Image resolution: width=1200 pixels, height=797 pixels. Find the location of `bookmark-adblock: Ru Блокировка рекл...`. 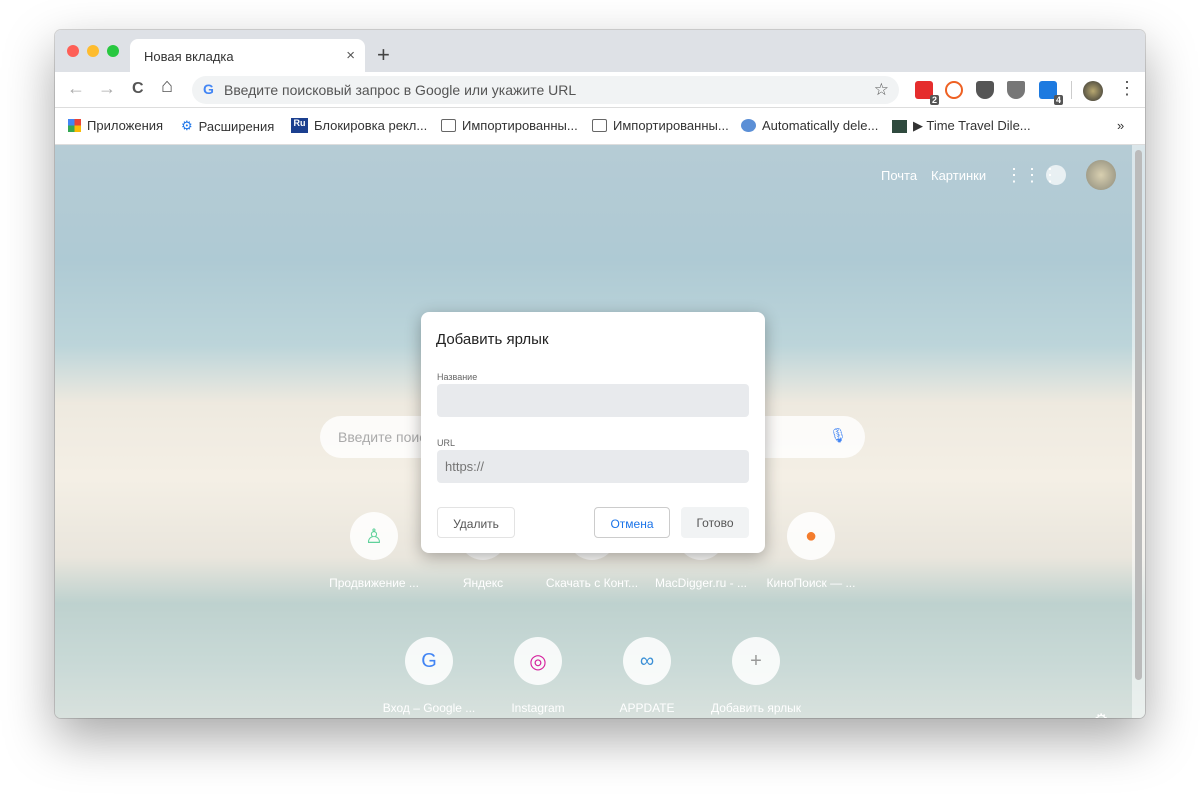

bookmark-adblock: Ru Блокировка рекл... is located at coordinates (359, 125).